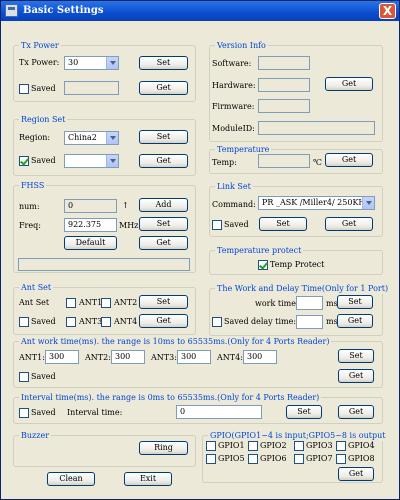 The image size is (400, 500). I want to click on tx-power-select: 30, so click(91, 63).